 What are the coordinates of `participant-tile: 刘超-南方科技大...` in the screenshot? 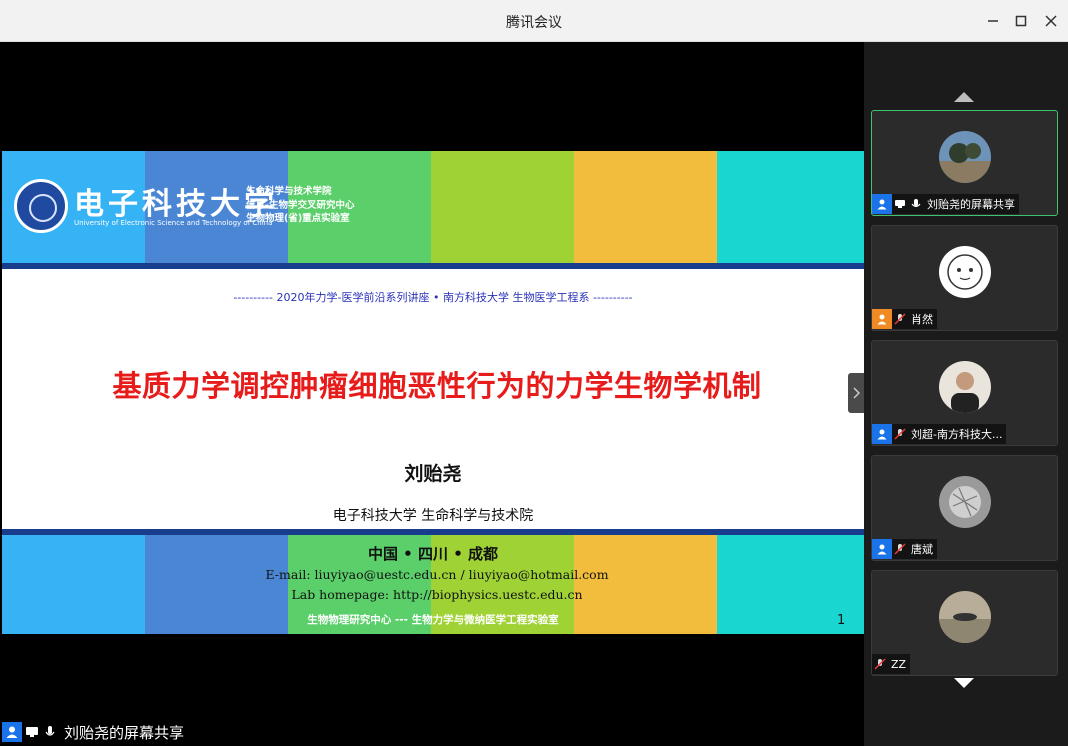 It's located at (964, 393).